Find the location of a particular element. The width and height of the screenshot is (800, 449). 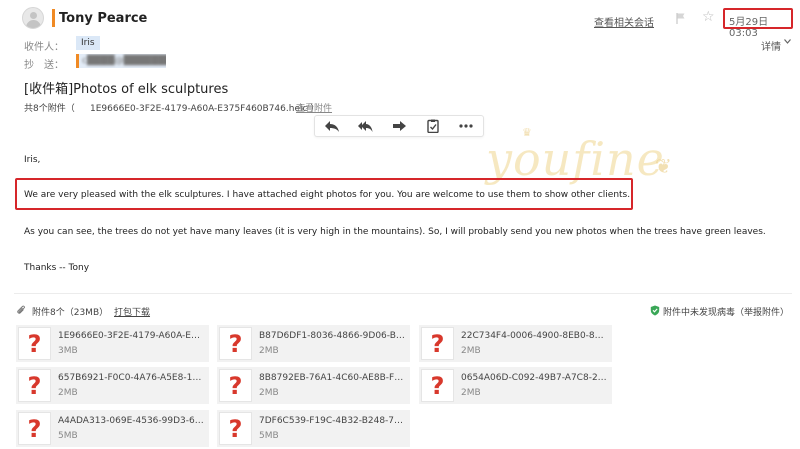

avatar-head is located at coordinates (33, 15).